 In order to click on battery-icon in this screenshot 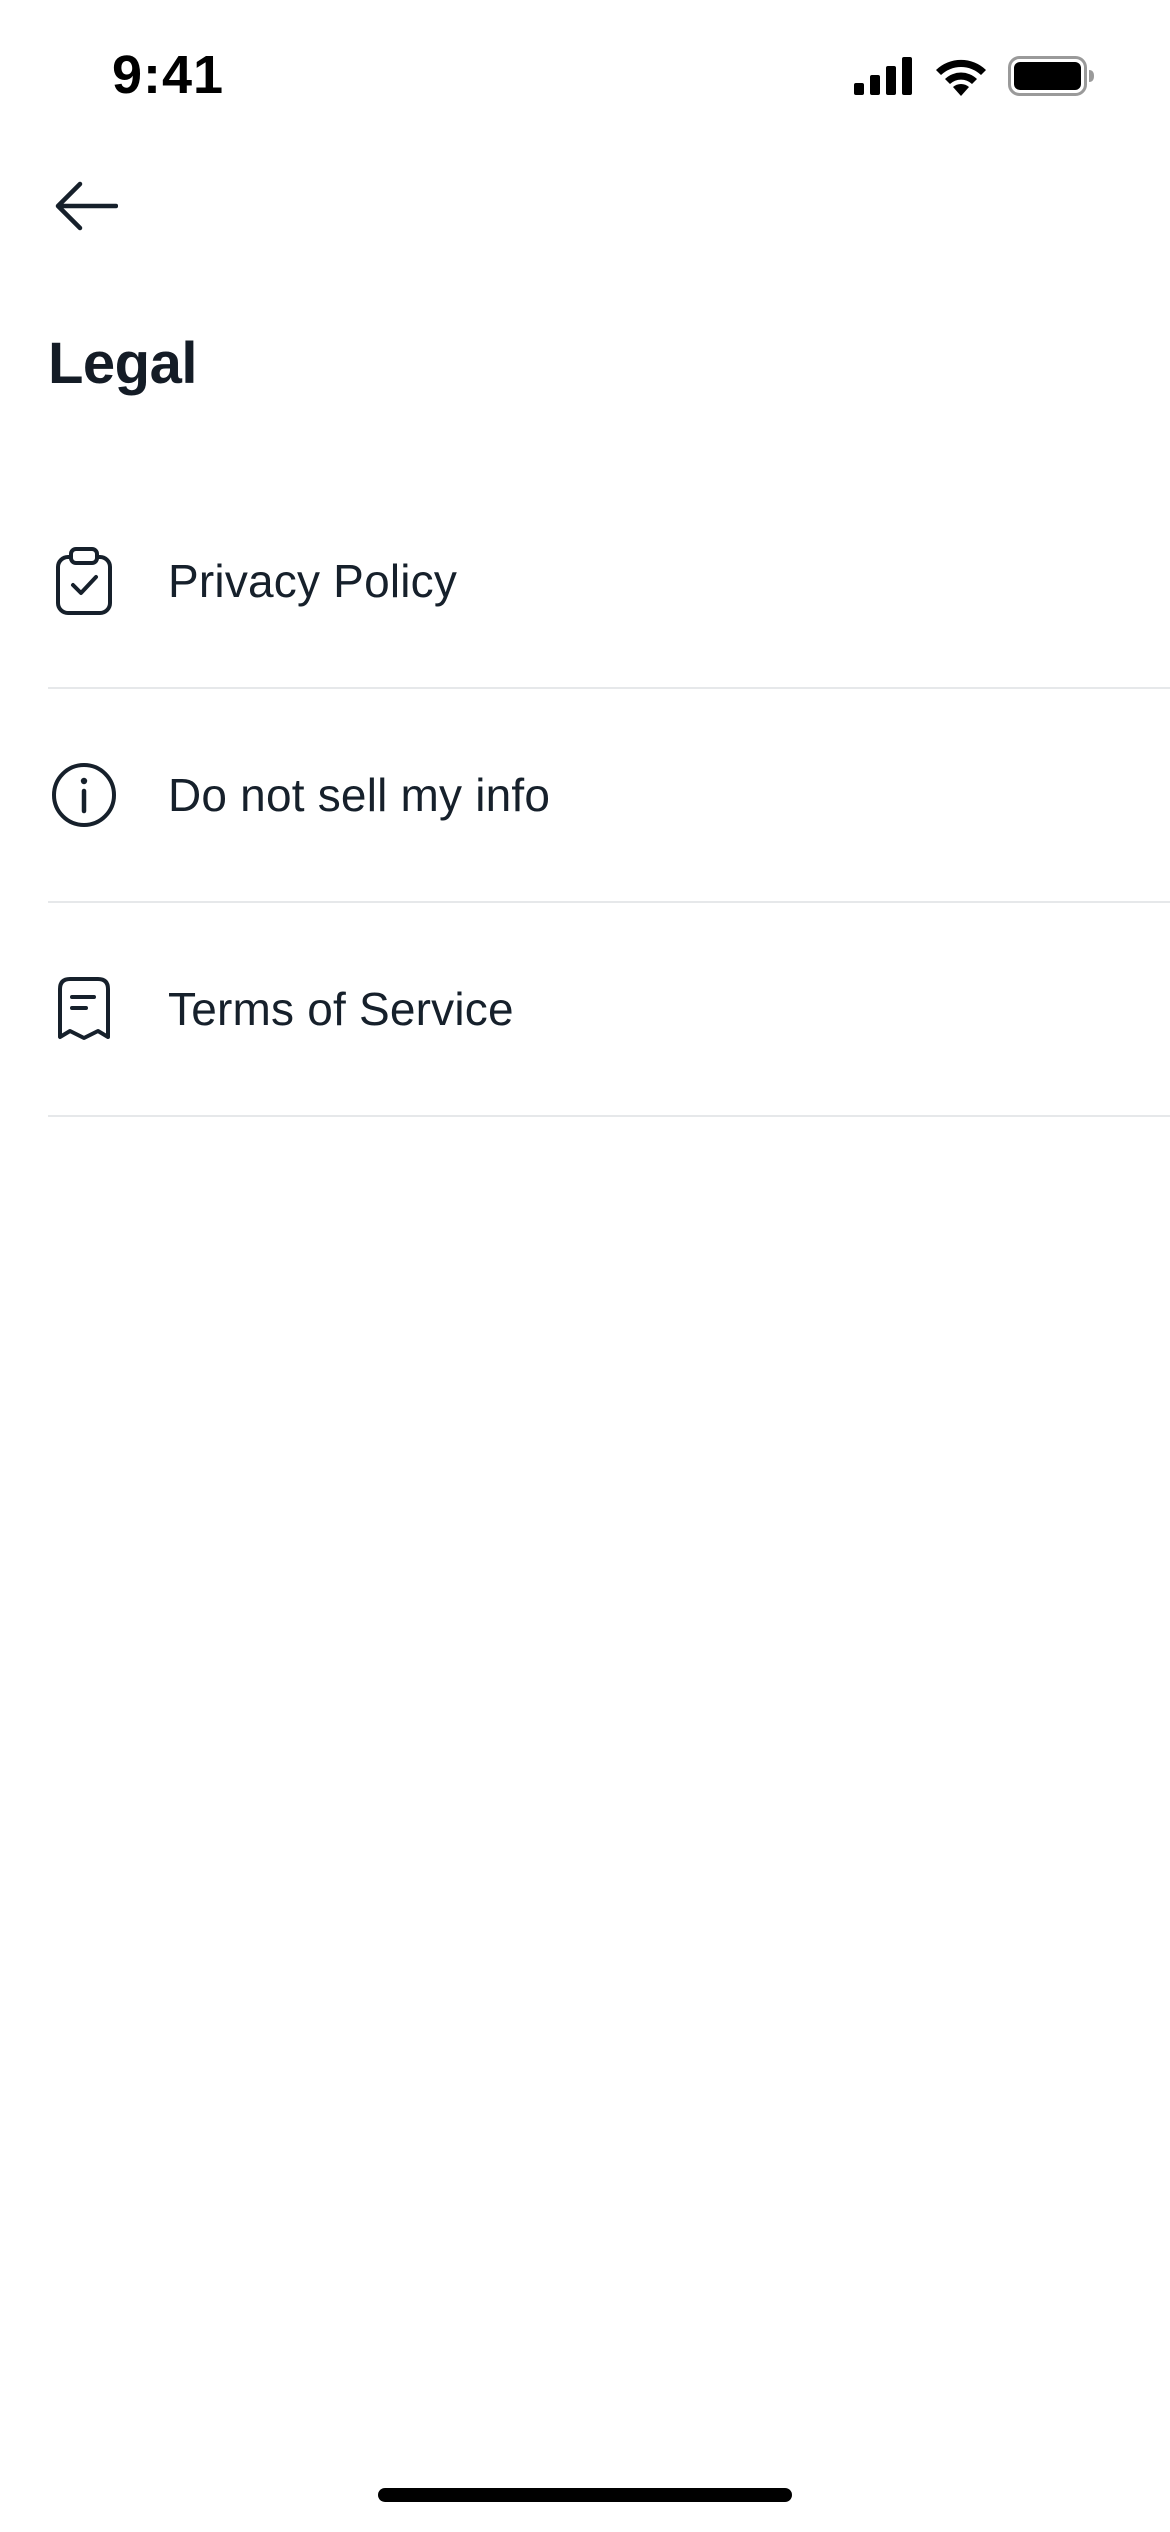, I will do `click(1051, 76)`.